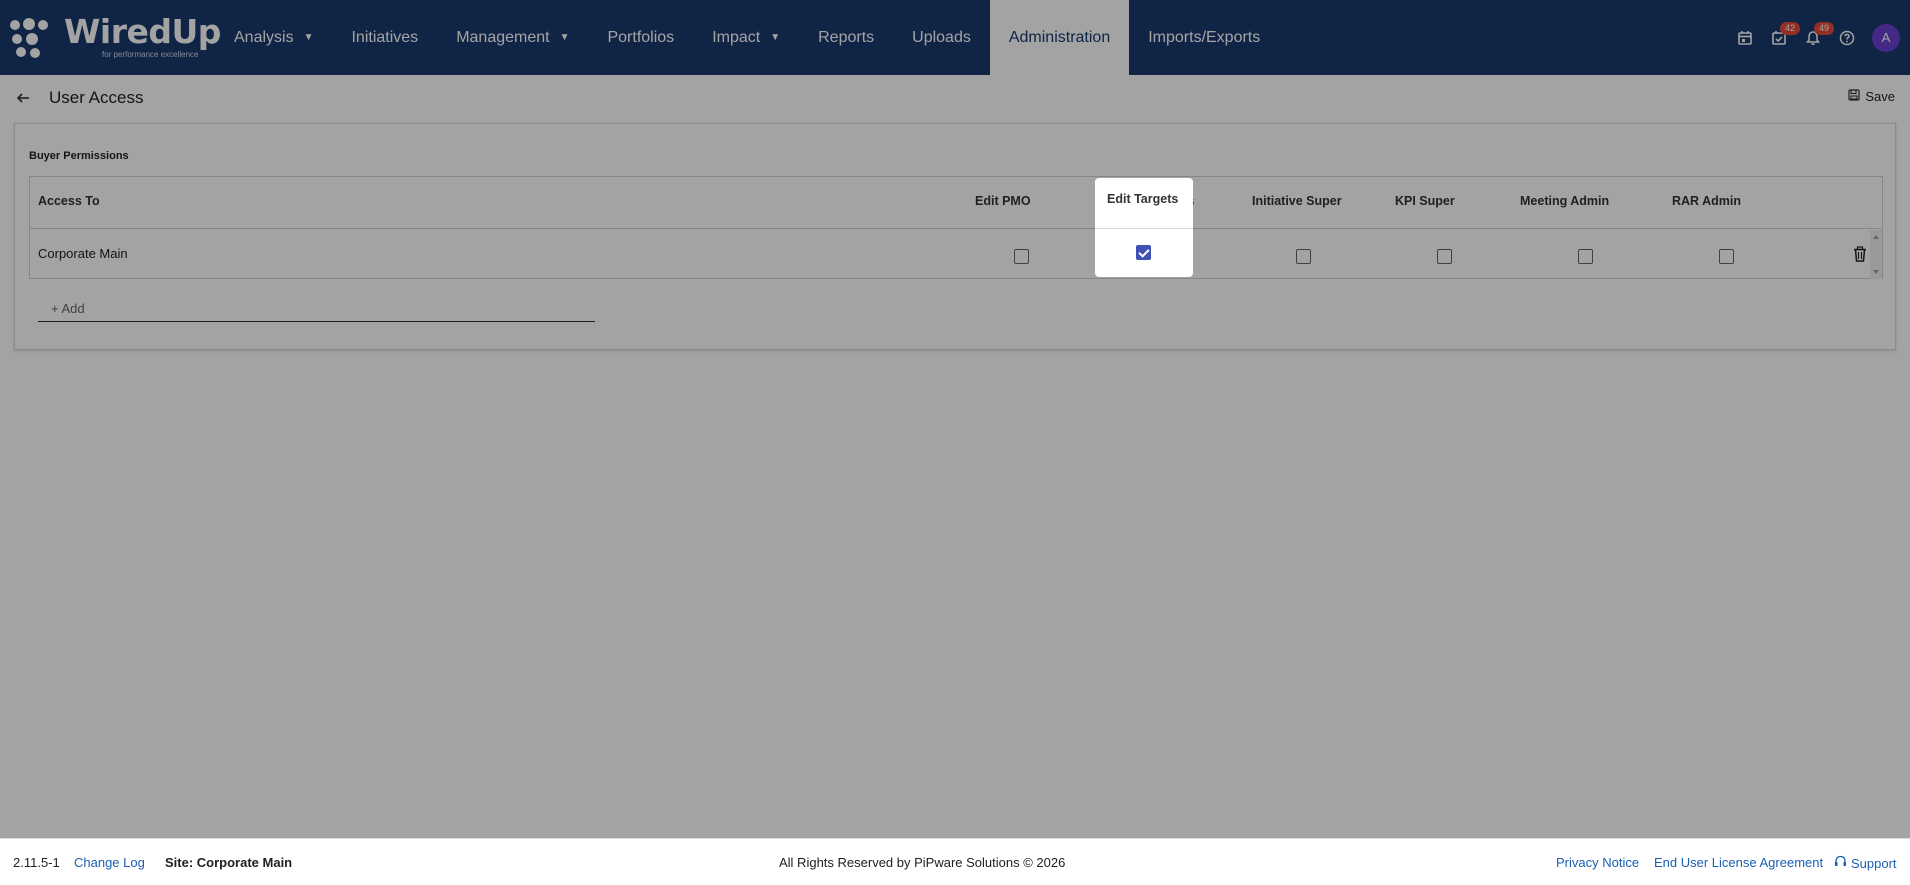 The height and width of the screenshot is (885, 1910). I want to click on save-icon, so click(1854, 96).